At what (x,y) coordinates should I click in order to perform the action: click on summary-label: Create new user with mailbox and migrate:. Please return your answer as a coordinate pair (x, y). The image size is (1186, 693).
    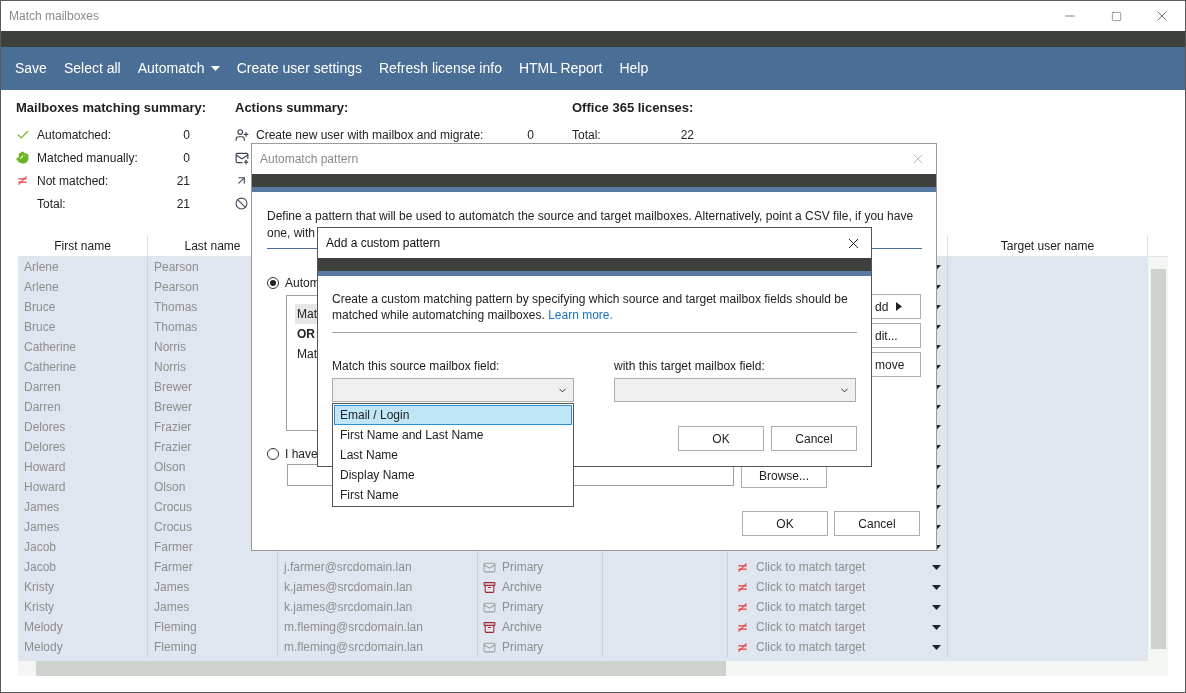
    Looking at the image, I should click on (370, 134).